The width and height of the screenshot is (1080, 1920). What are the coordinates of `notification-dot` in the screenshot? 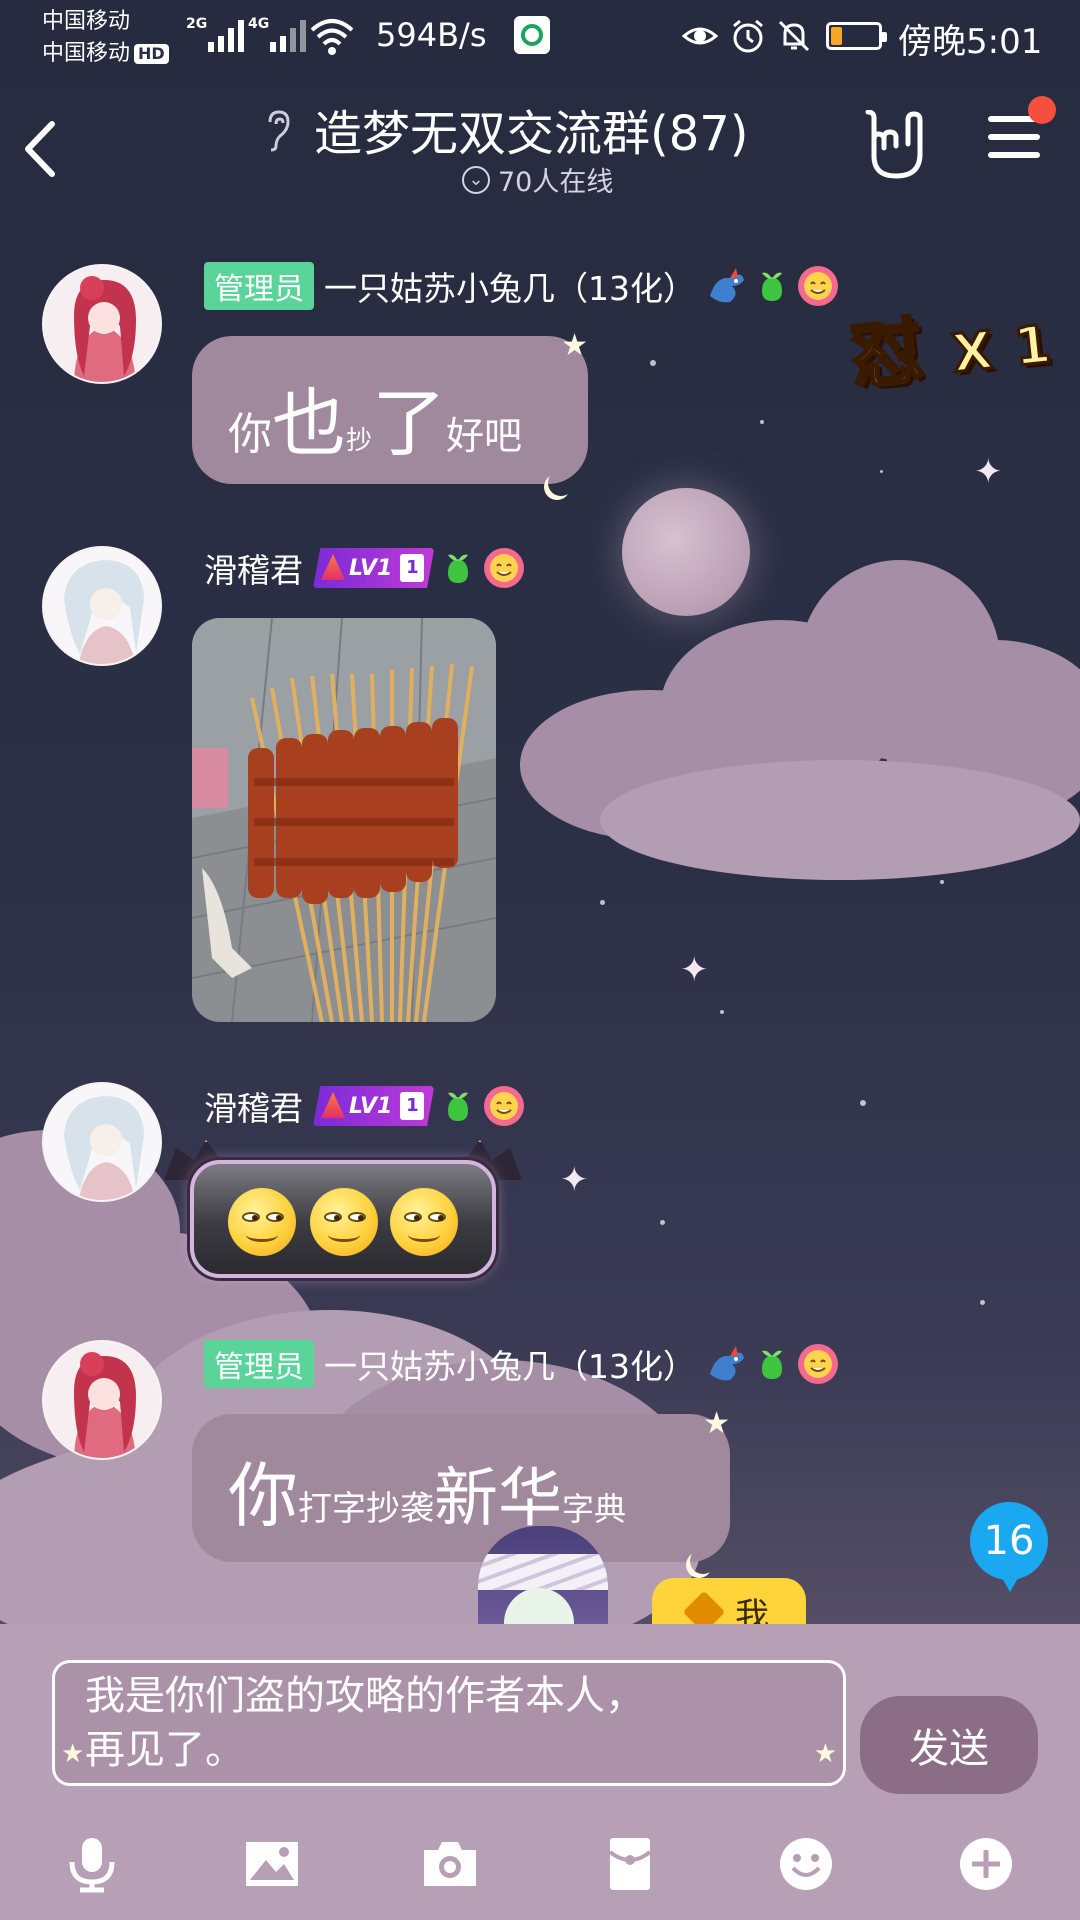 It's located at (1042, 110).